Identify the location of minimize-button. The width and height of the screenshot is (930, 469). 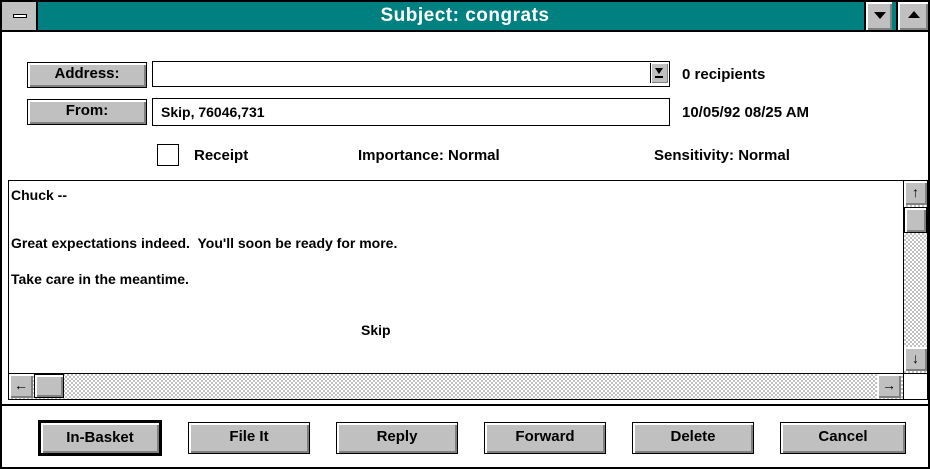
(878, 16).